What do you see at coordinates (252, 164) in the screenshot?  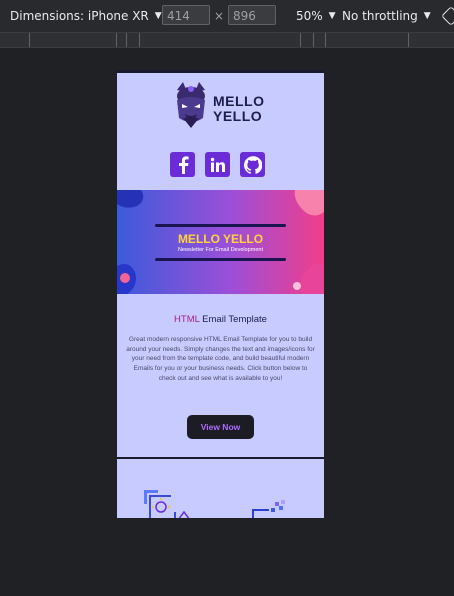 I see `github-icon` at bounding box center [252, 164].